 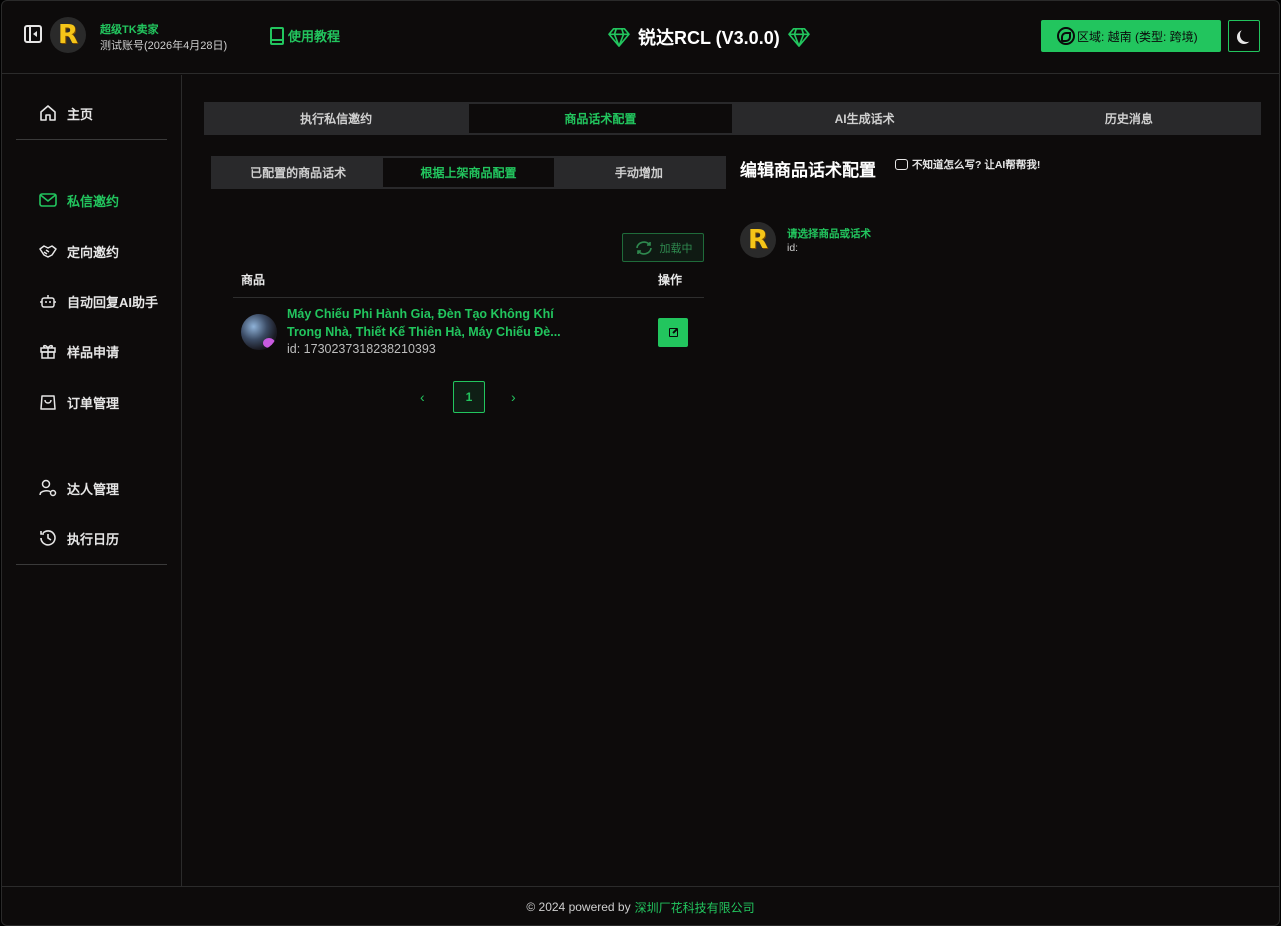 I want to click on sidebar-item-private-invite: 私信邀约, so click(x=78, y=200).